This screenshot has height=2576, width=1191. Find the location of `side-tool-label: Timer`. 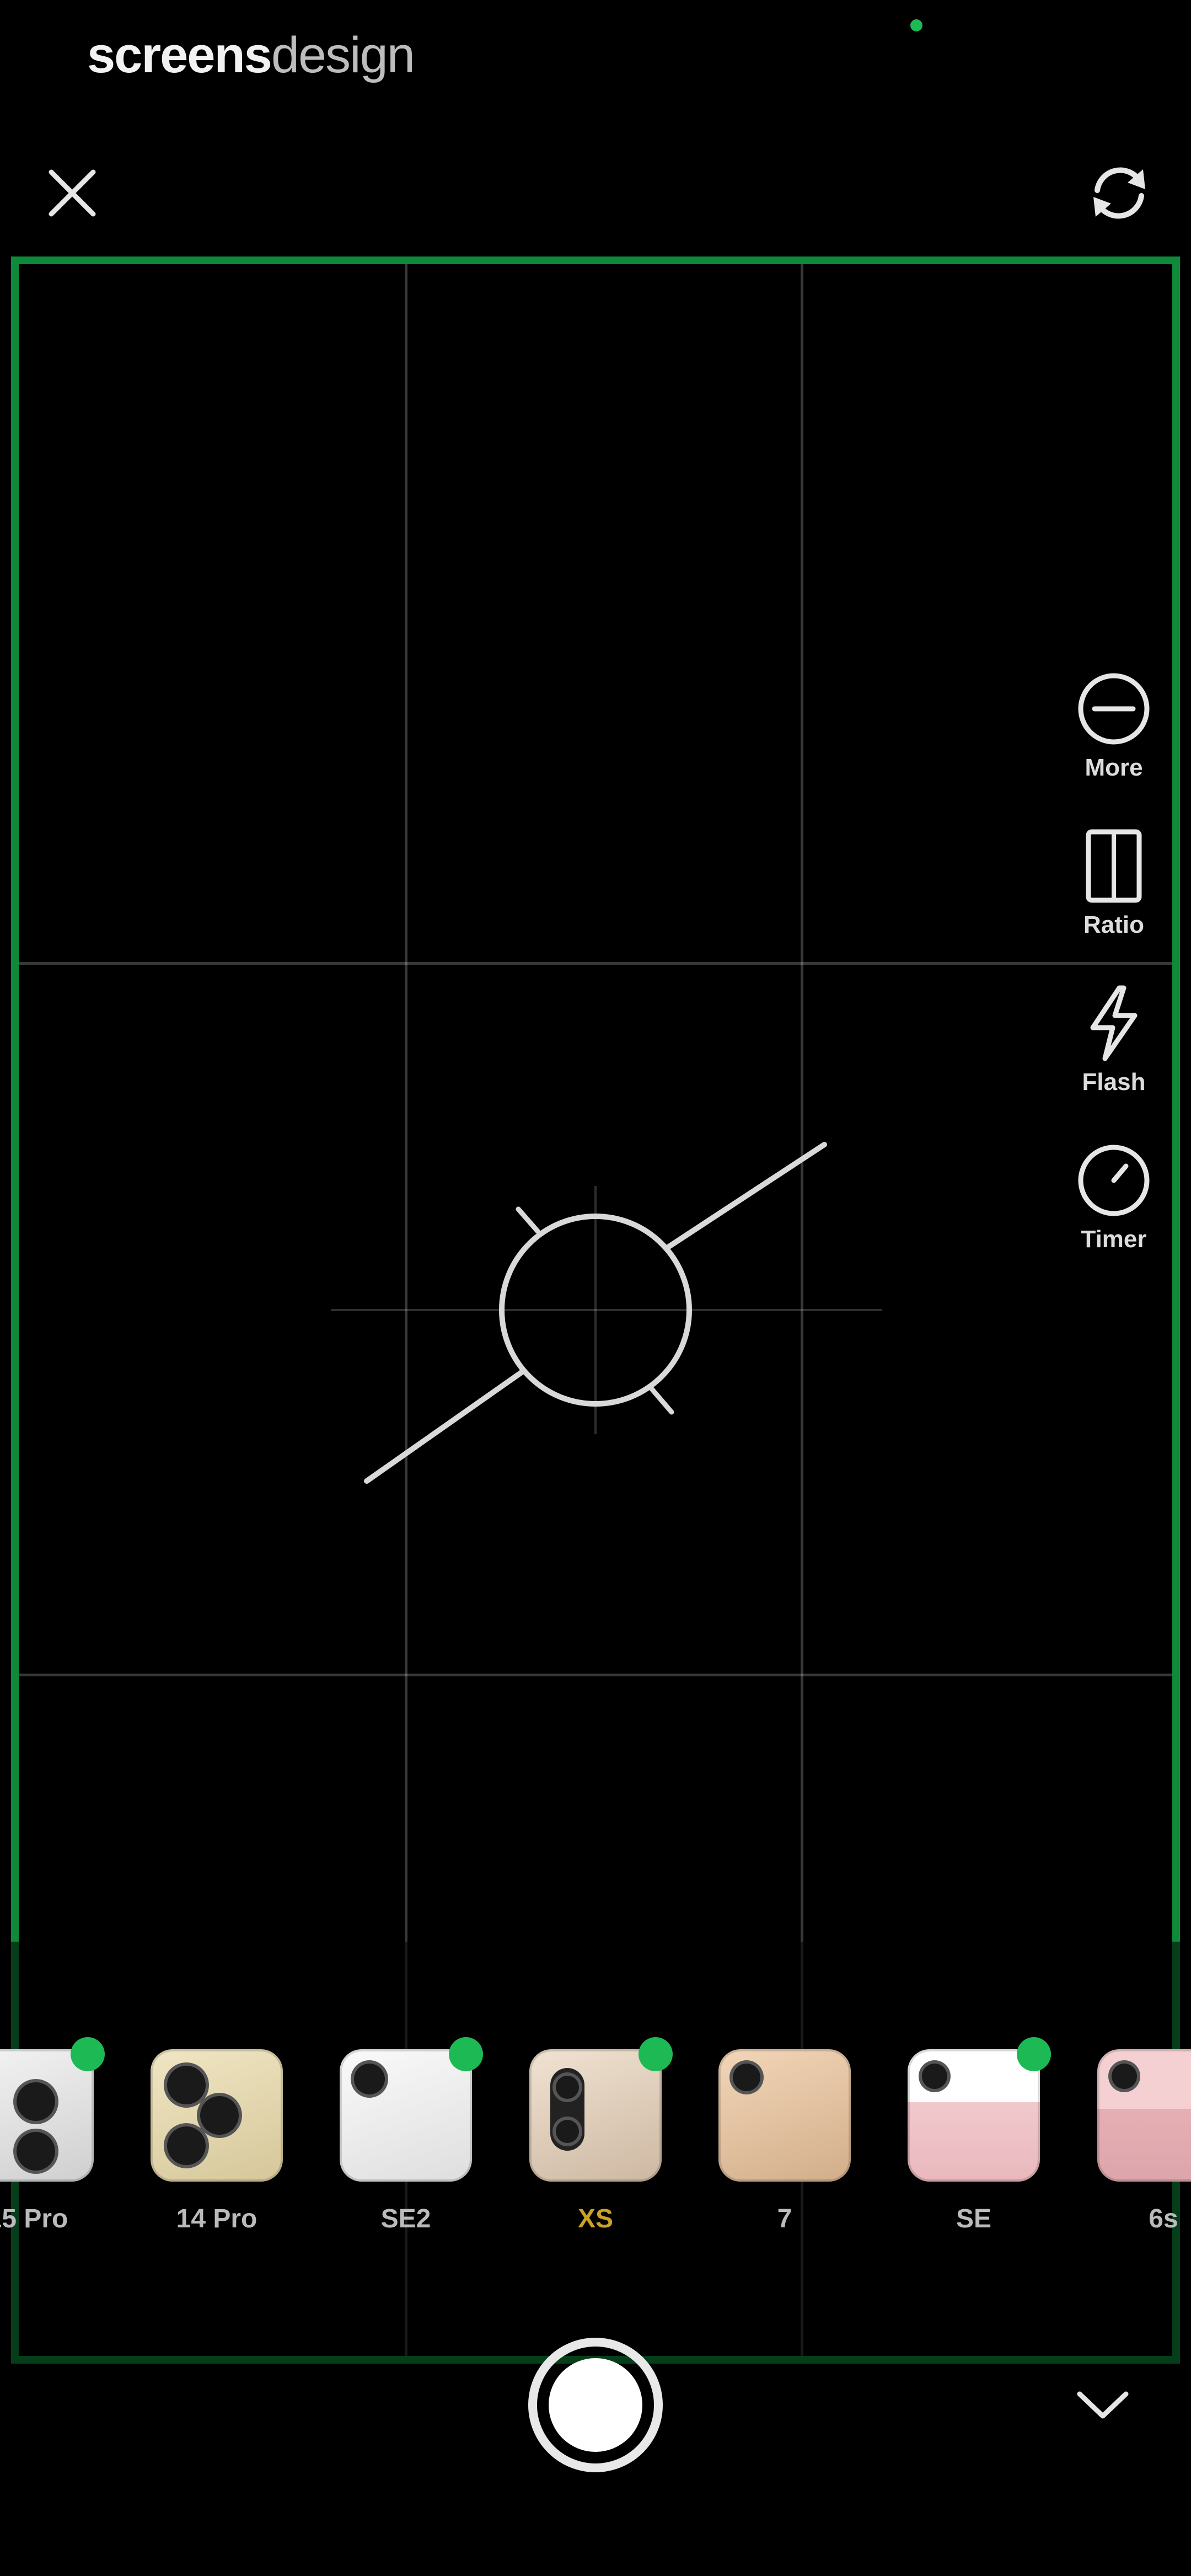

side-tool-label: Timer is located at coordinates (1114, 1239).